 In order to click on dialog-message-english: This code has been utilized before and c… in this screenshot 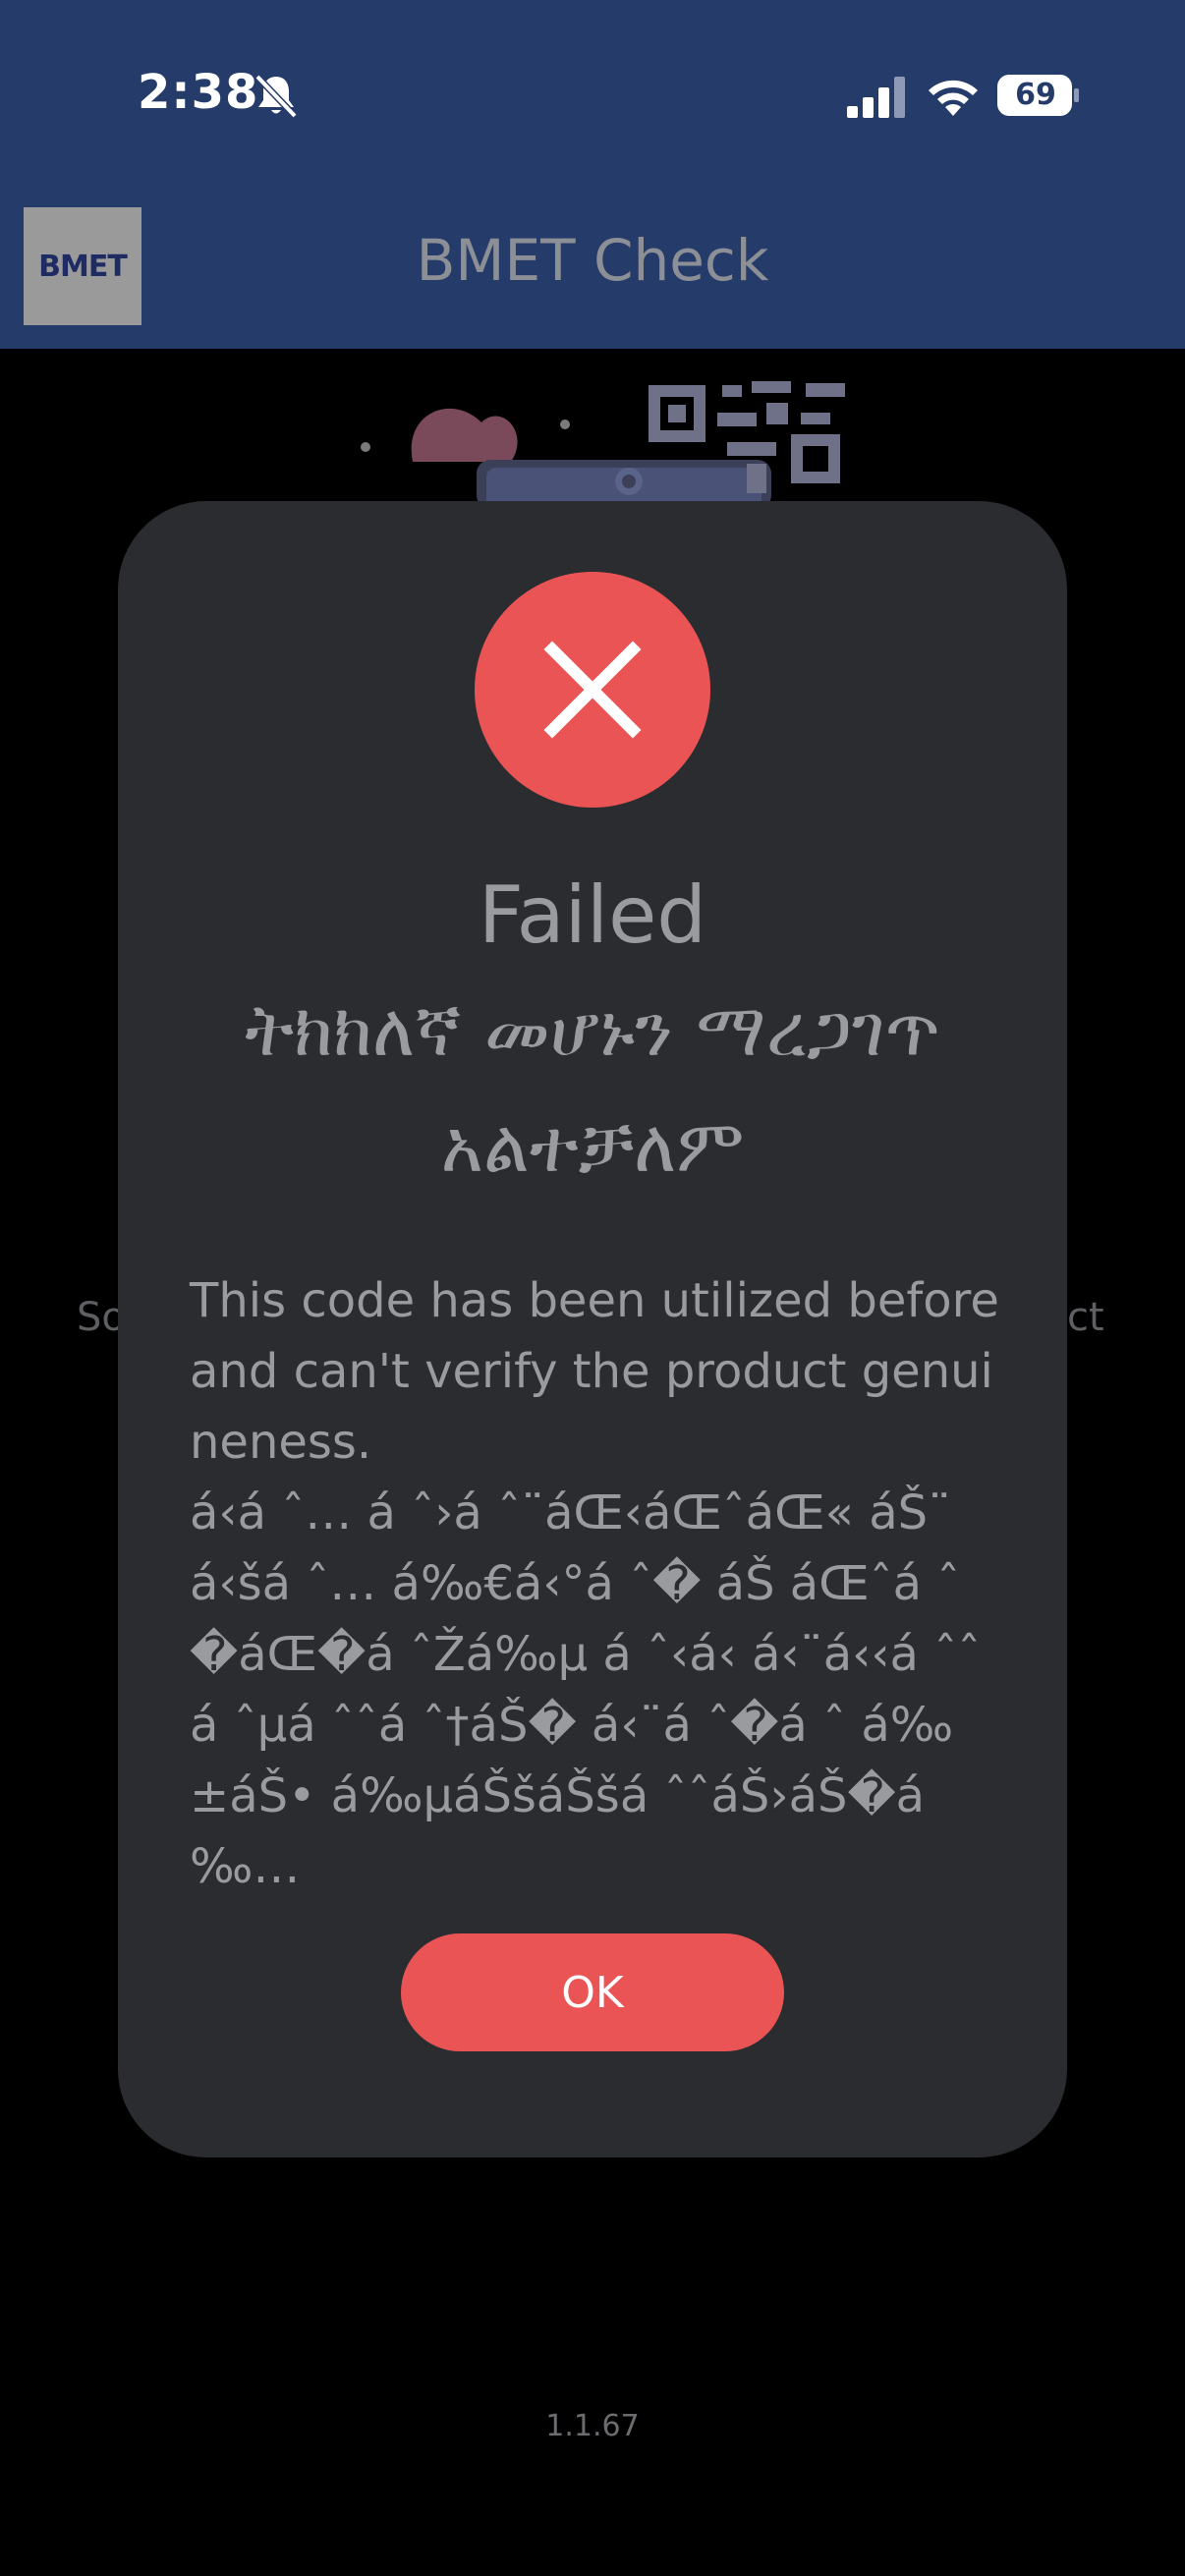, I will do `click(594, 1371)`.